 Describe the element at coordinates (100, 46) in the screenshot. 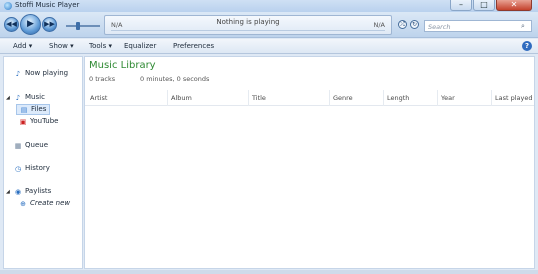

I see `menu-tools: Tools ▾` at that location.